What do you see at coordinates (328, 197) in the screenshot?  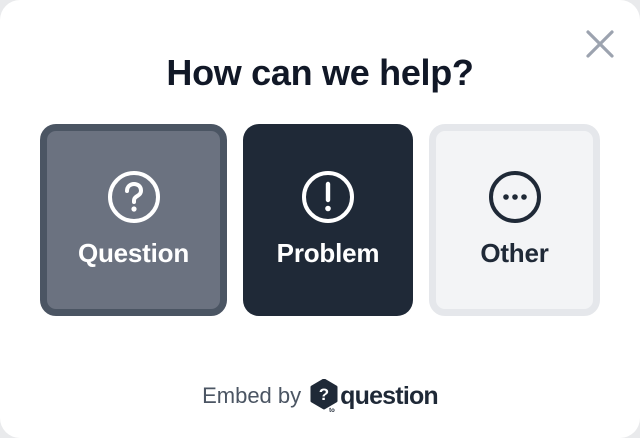 I see `exclamation-circle-icon` at bounding box center [328, 197].